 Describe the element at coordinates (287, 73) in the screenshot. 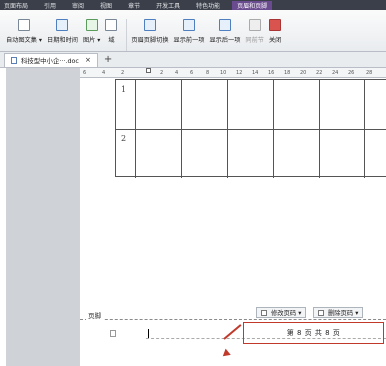

I see `ruler-tick: 18` at that location.